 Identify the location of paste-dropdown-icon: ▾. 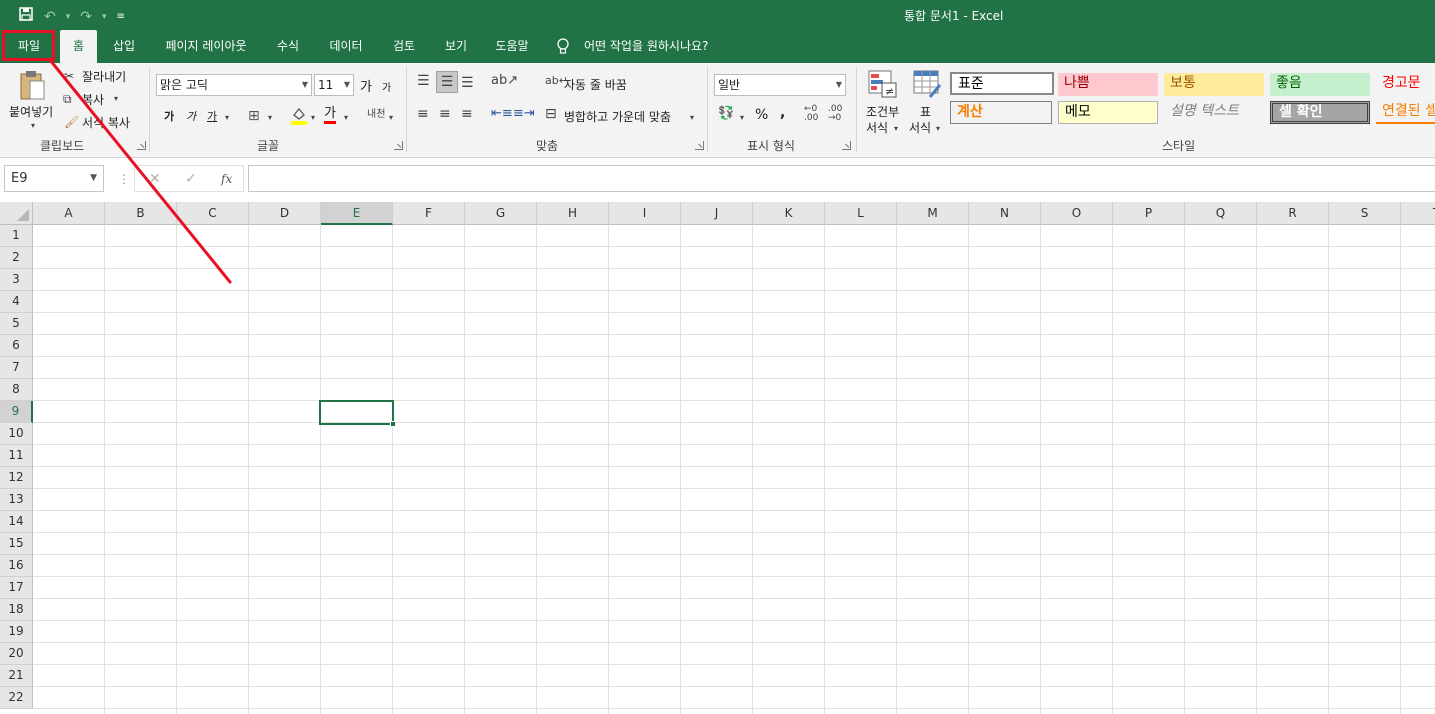
(33, 126).